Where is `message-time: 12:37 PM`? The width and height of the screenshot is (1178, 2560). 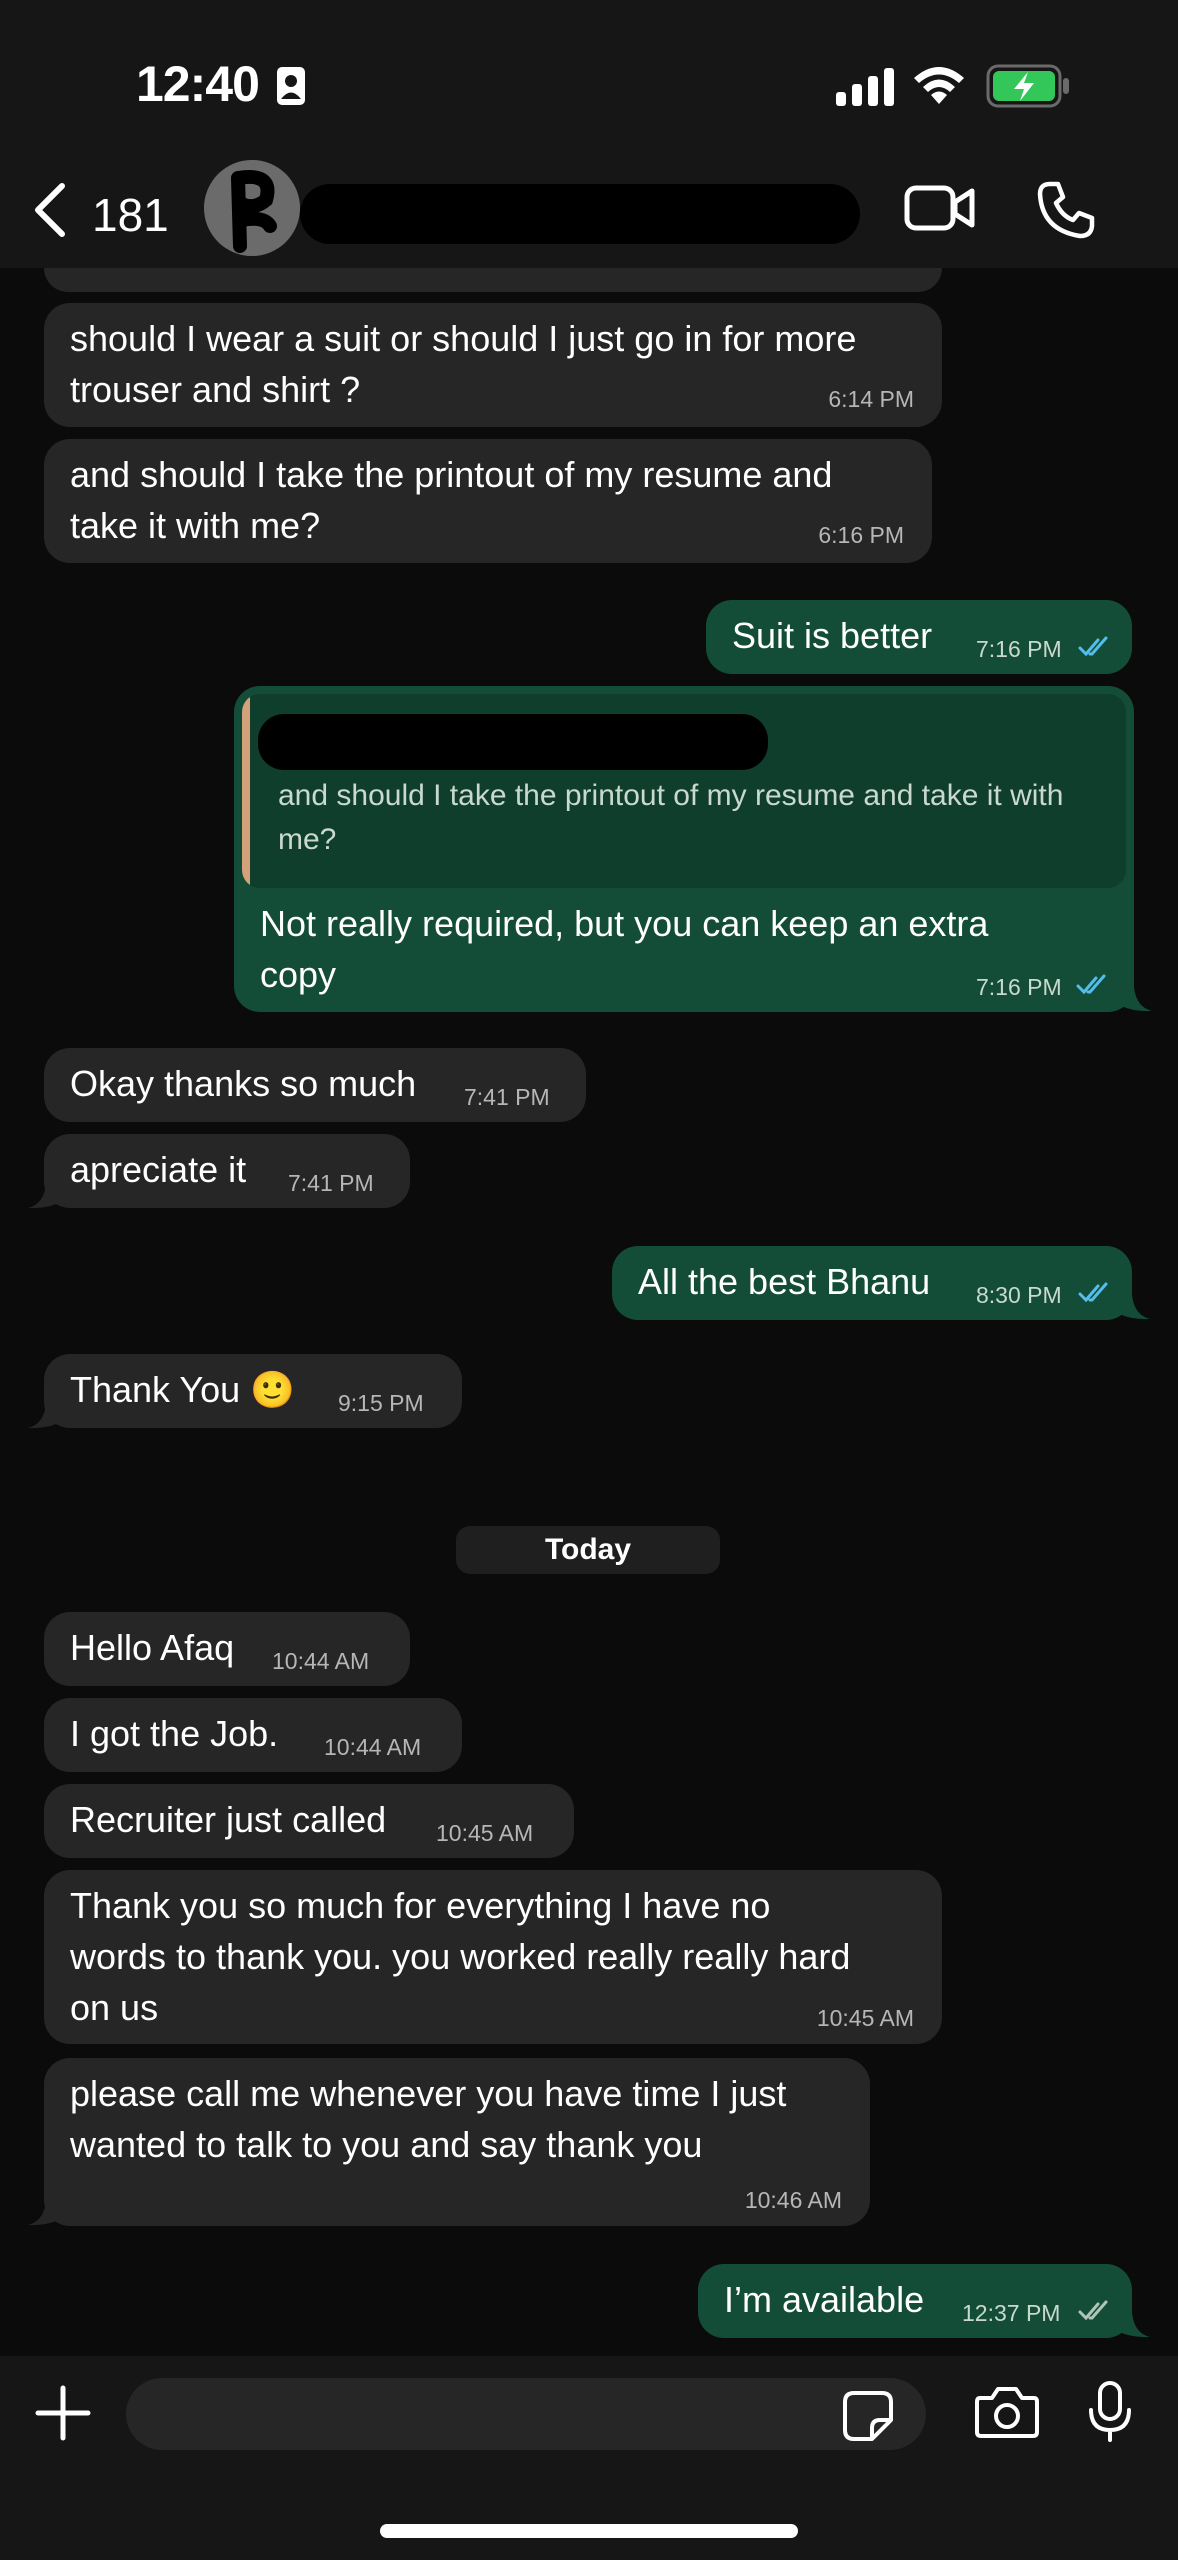 message-time: 12:37 PM is located at coordinates (1011, 2313).